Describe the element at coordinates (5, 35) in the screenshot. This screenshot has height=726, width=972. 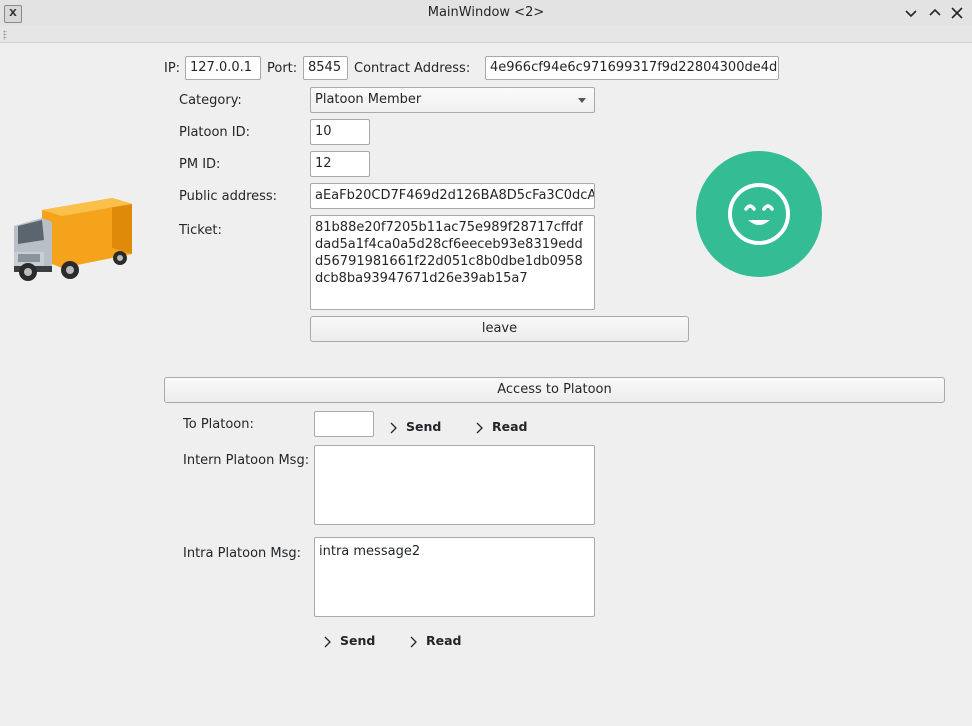
I see `toolbar-grip` at that location.